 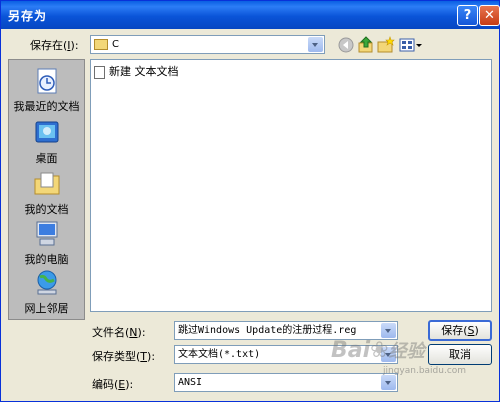 I want to click on paw-icon: ❀, so click(x=379, y=350).